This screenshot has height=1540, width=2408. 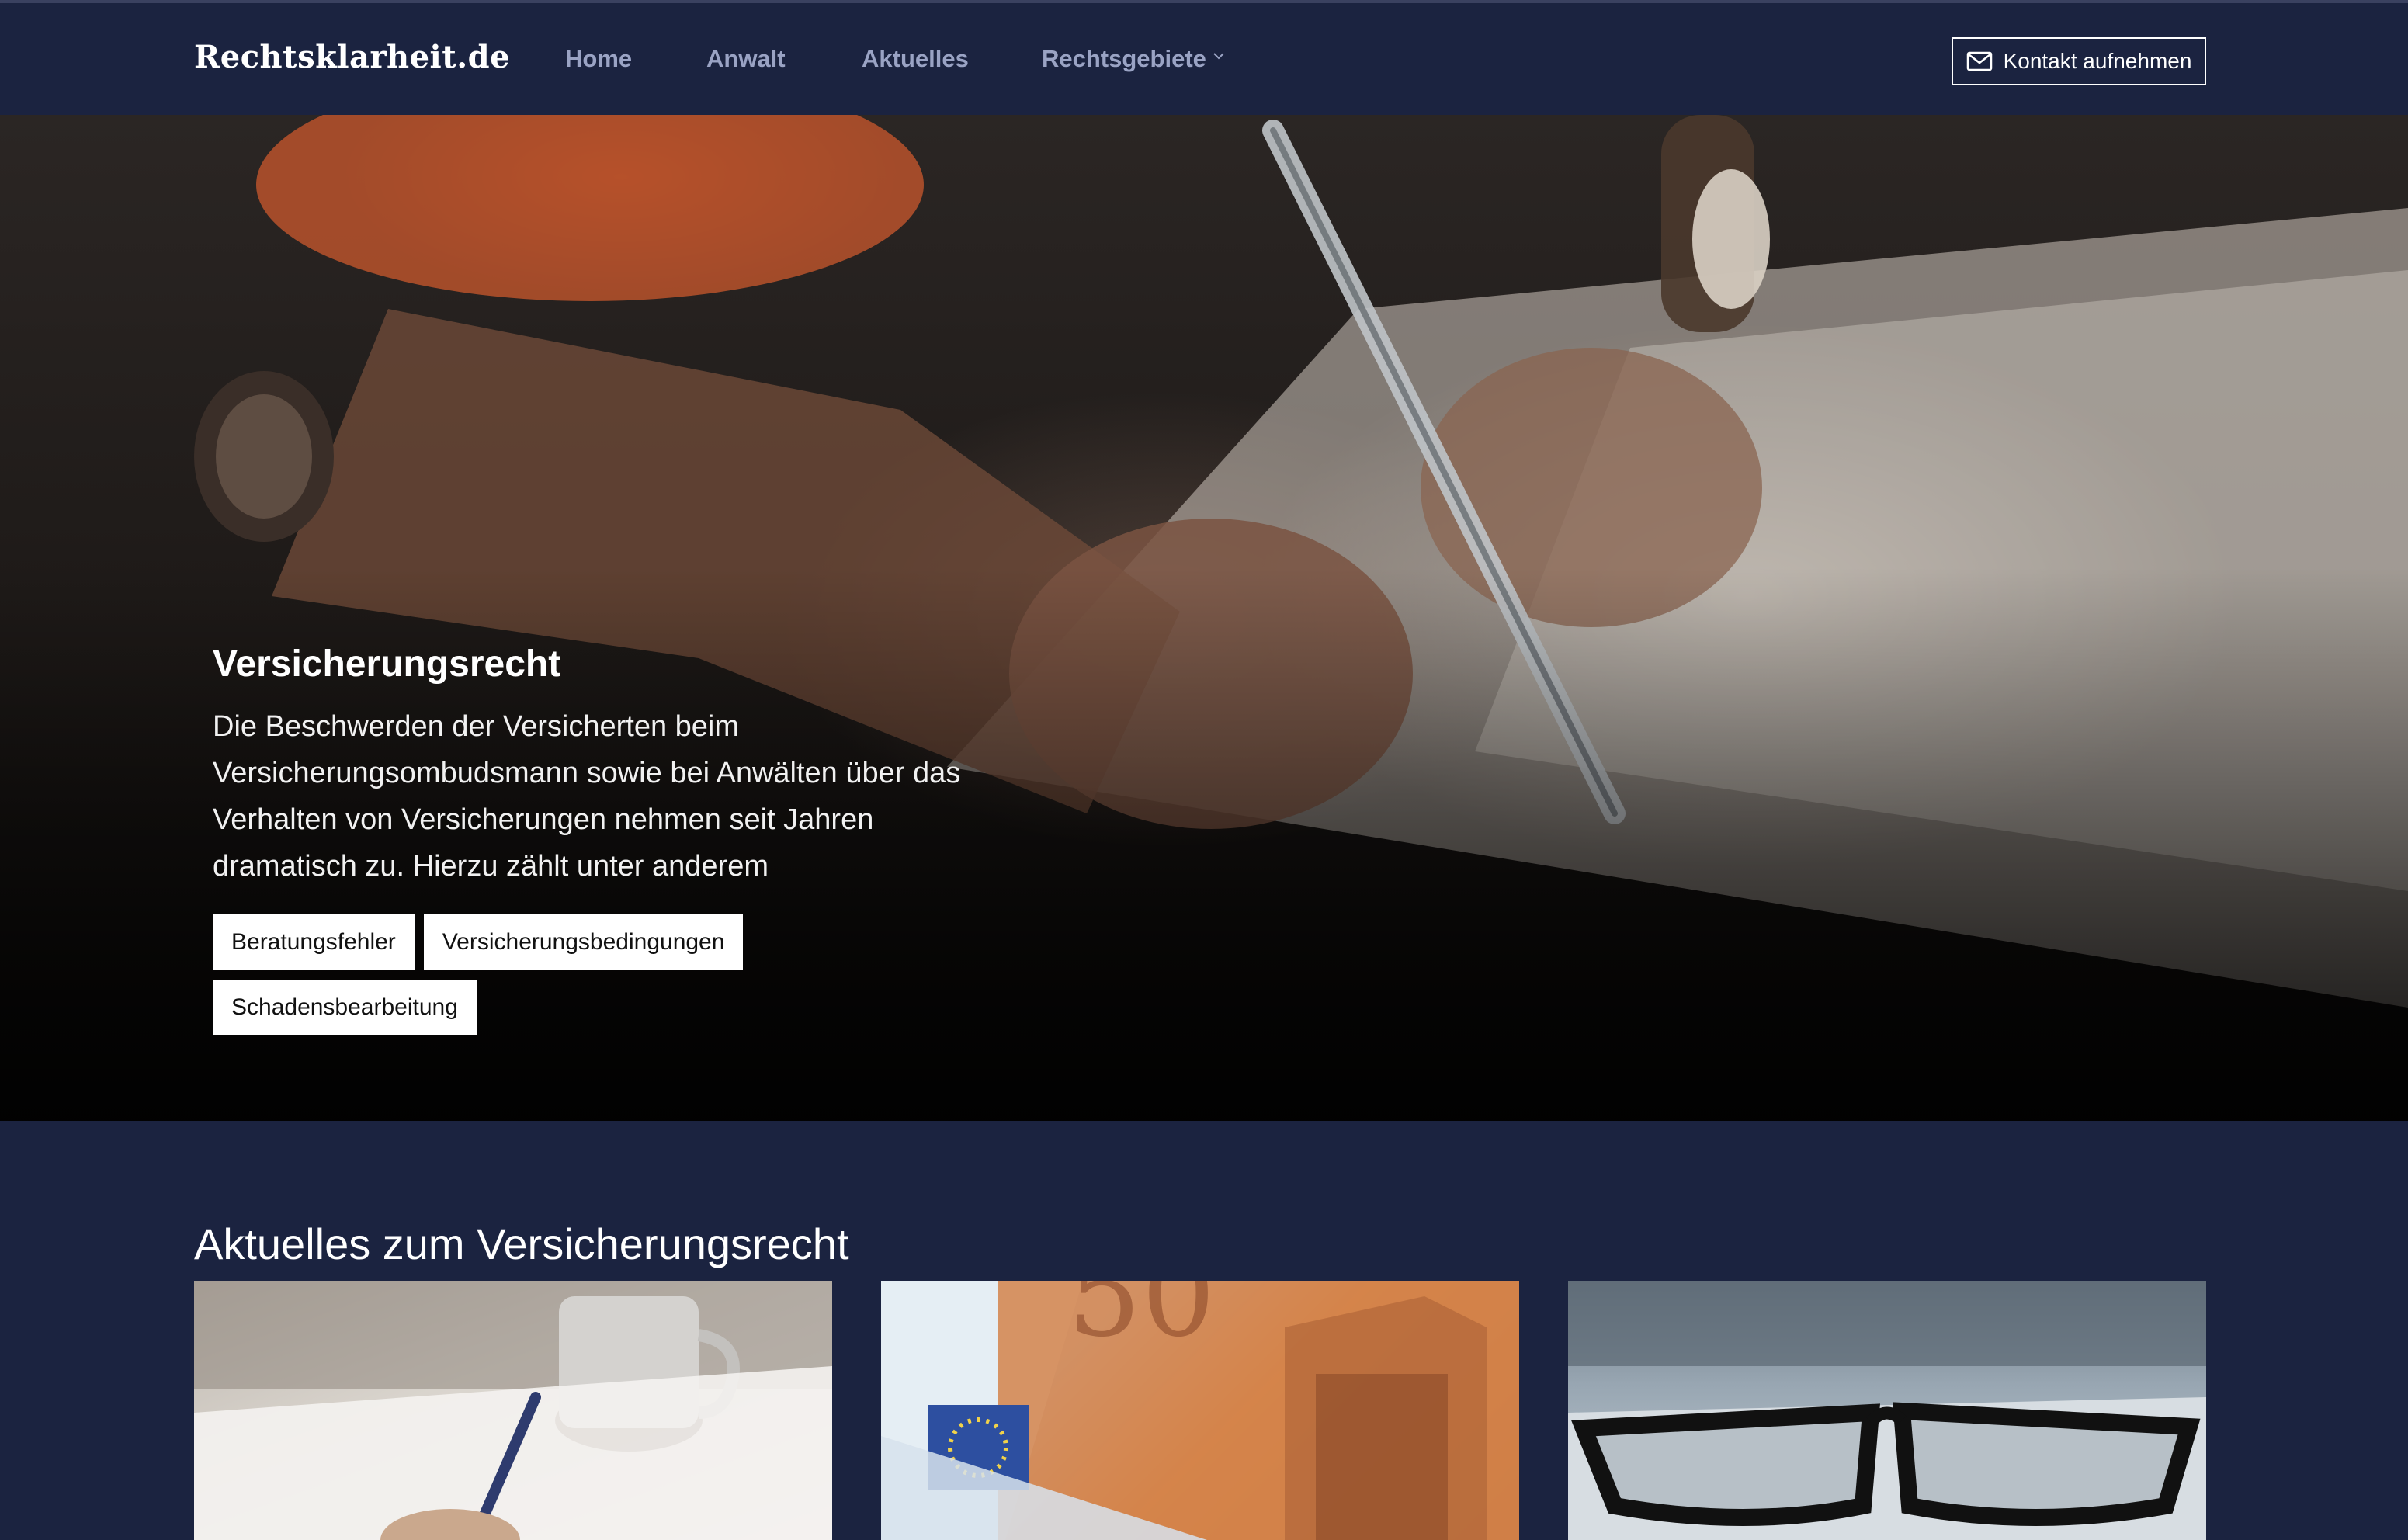 I want to click on nav-link-rechtsgebiete-label: Rechtsgebiete, so click(x=1124, y=58).